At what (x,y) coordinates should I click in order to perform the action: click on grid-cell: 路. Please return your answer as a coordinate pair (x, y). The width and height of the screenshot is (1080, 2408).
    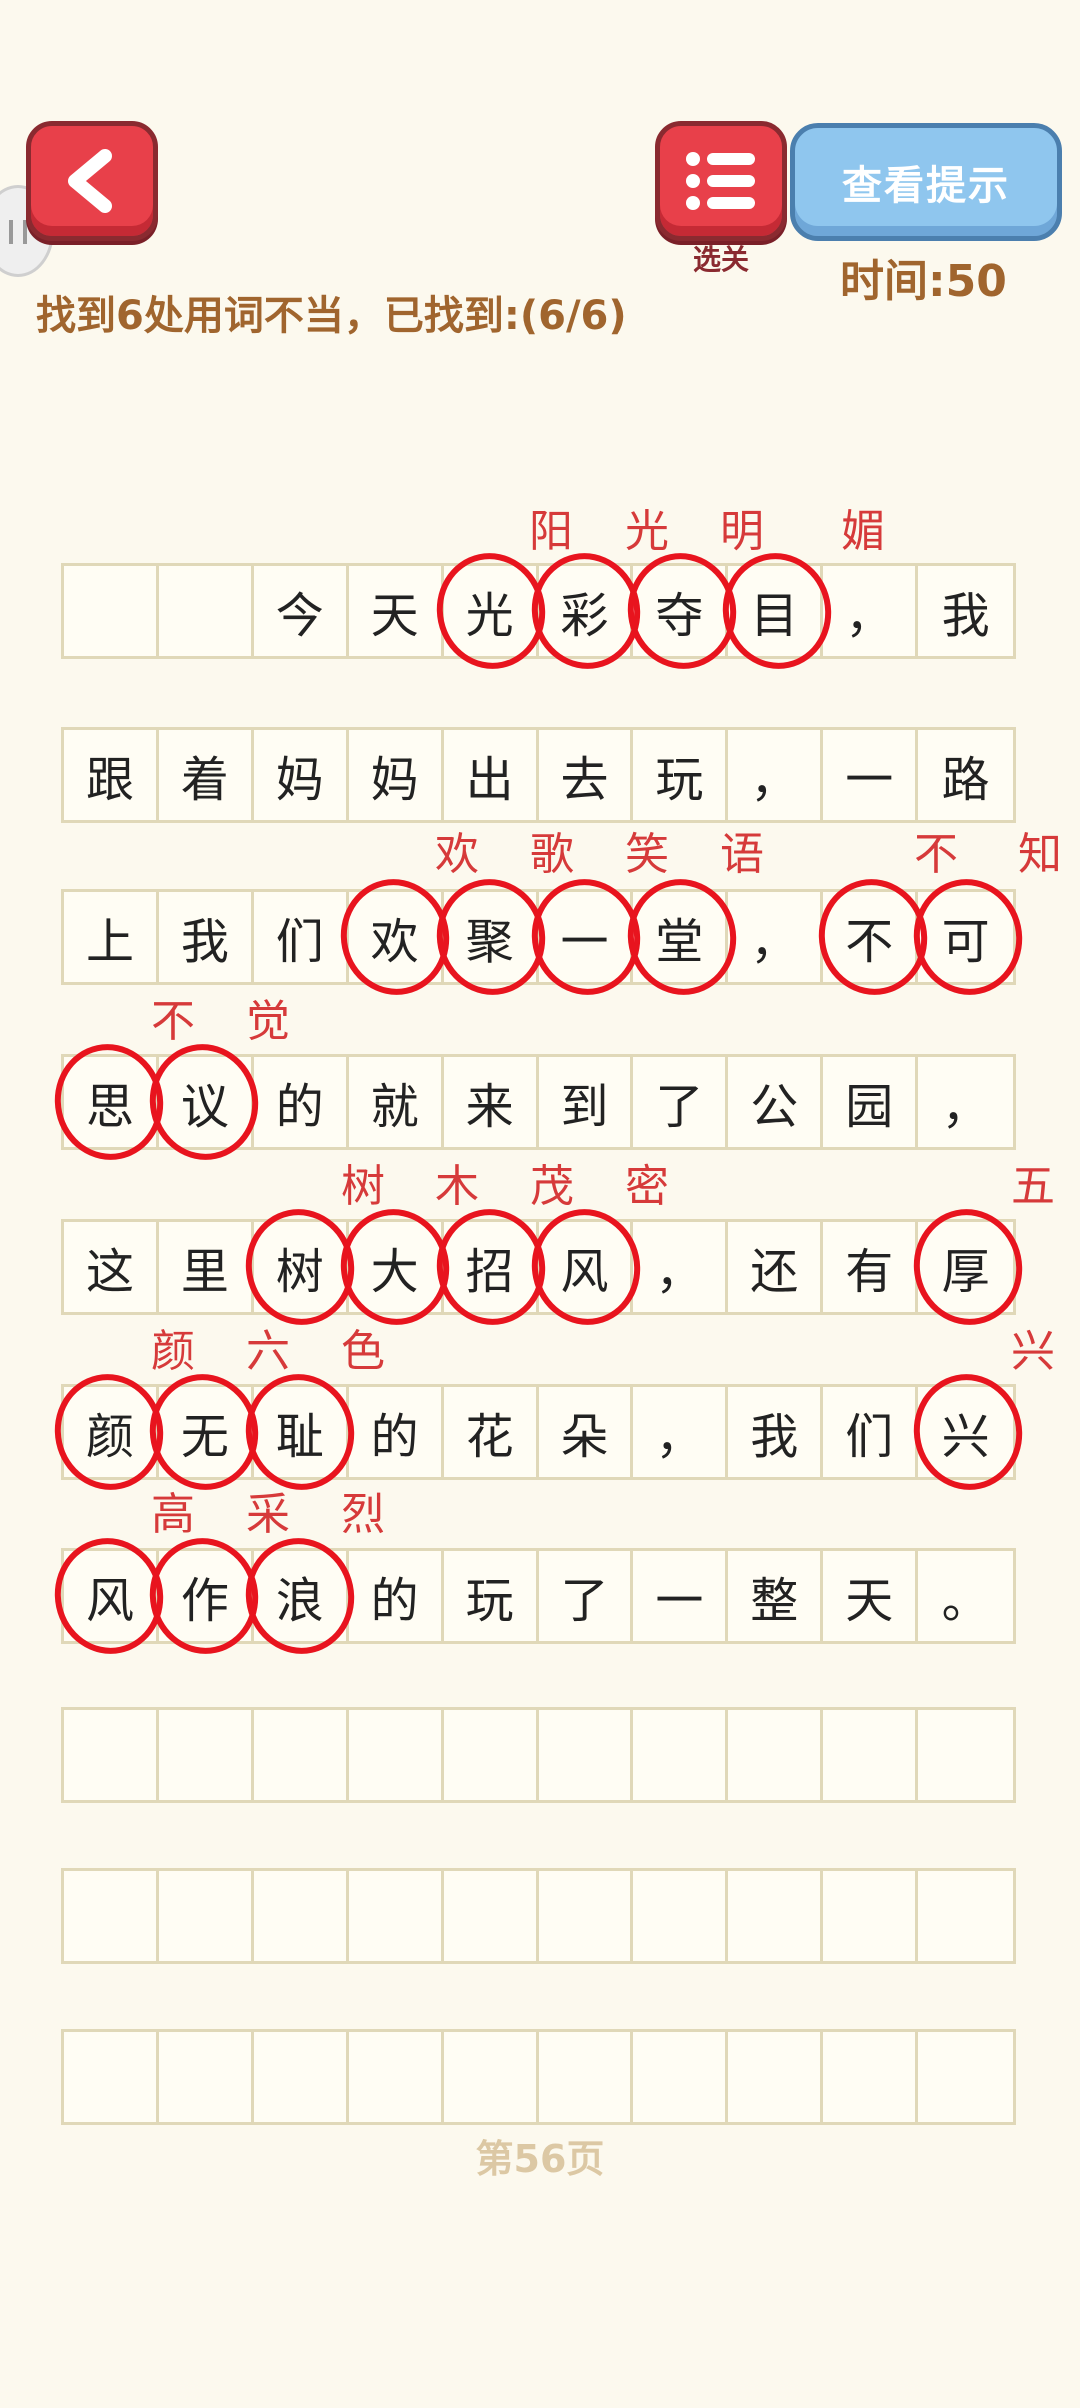
    Looking at the image, I should click on (965, 775).